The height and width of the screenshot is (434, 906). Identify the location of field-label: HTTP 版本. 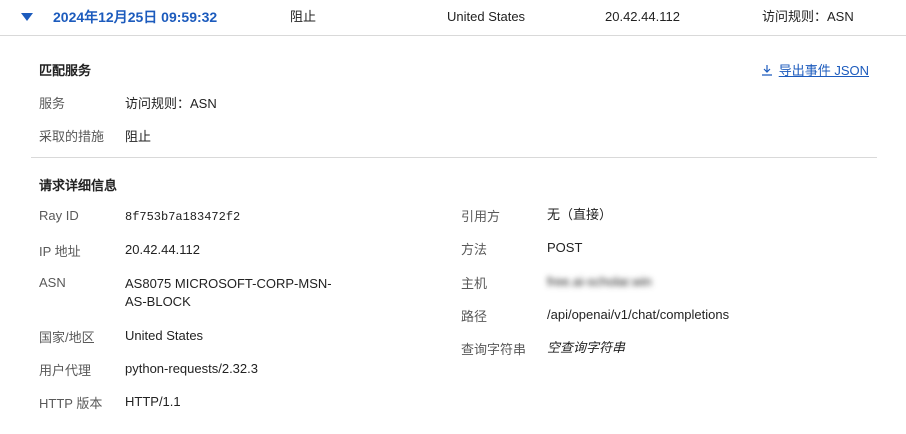
(71, 403).